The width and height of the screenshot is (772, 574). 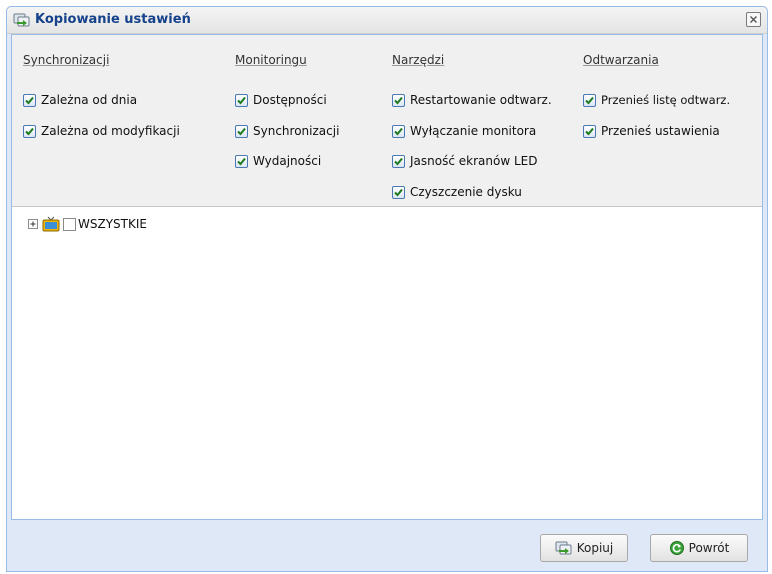 What do you see at coordinates (387, 546) in the screenshot?
I see `dialog-footer: Kopiuj Powrót` at bounding box center [387, 546].